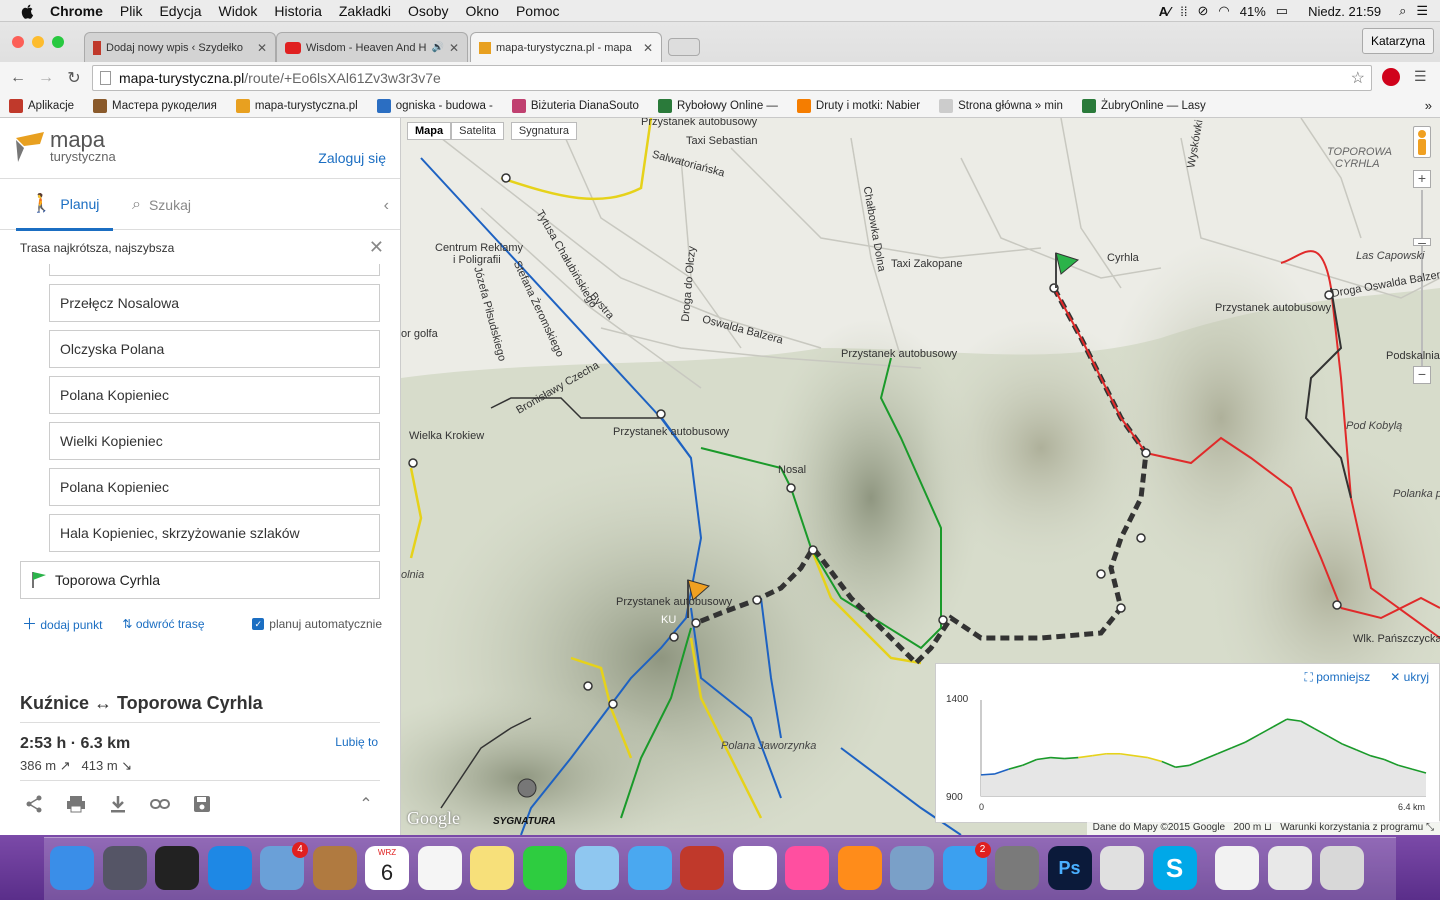 The image size is (1440, 900). I want to click on photos-icon, so click(754, 868).